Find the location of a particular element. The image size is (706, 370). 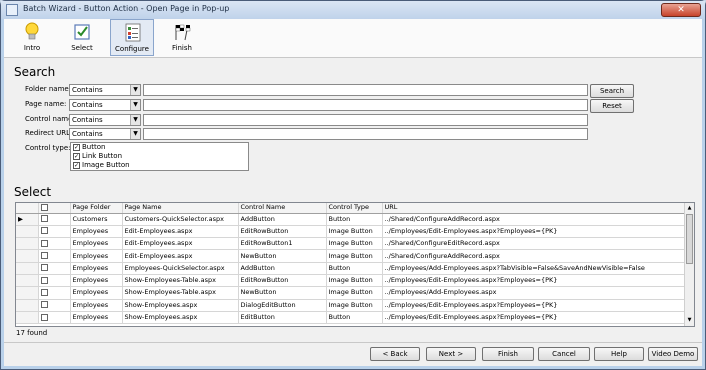

control-name-cell: EditButton is located at coordinates (282, 318).